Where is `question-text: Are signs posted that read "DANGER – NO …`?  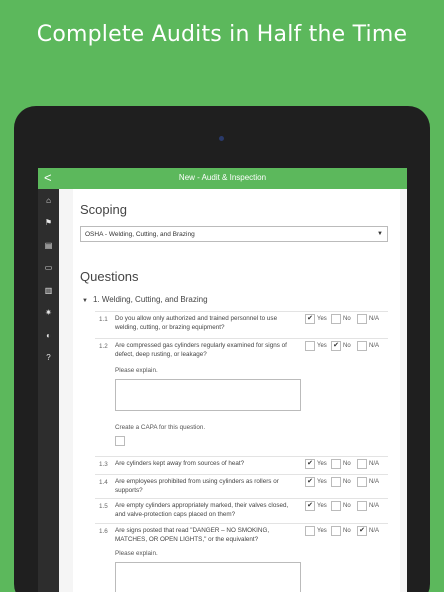 question-text: Are signs posted that read "DANGER – NO … is located at coordinates (192, 535).